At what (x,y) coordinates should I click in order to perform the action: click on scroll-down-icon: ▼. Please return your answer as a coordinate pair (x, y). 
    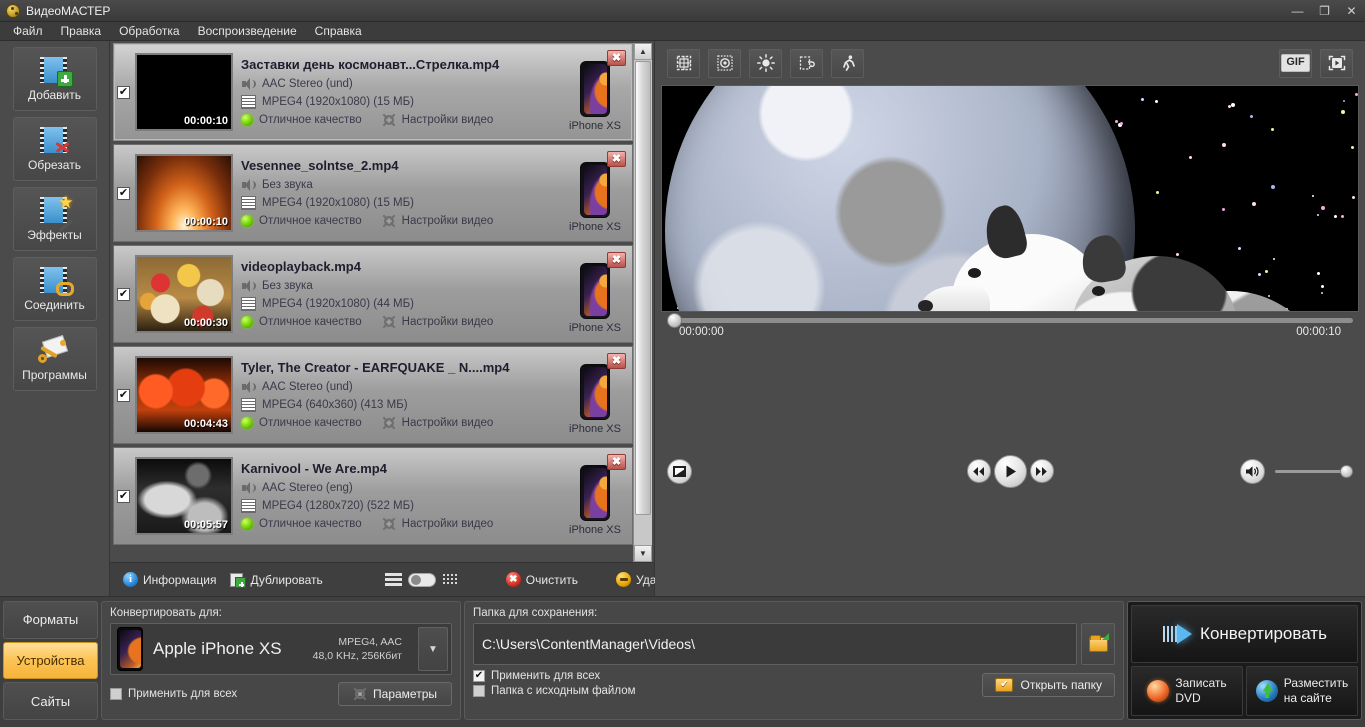
    Looking at the image, I should click on (643, 553).